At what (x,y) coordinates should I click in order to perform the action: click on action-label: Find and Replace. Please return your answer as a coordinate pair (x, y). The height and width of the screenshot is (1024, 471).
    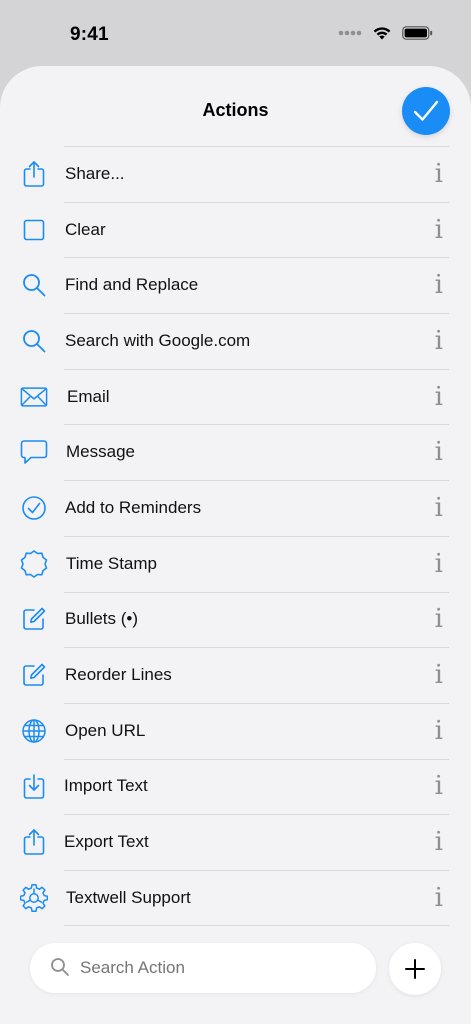
    Looking at the image, I should click on (132, 285).